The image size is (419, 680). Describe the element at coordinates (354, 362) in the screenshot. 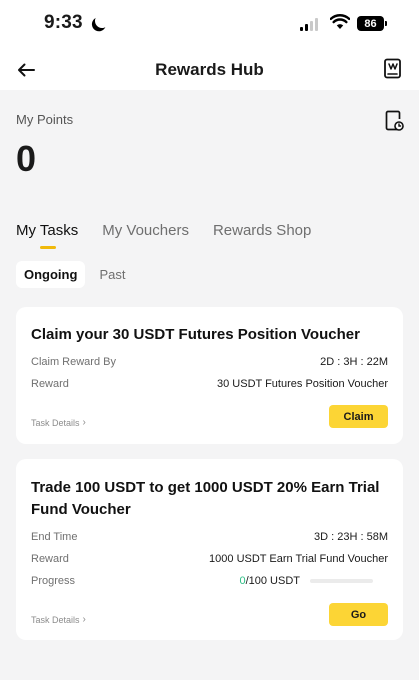

I see `row-value: 2D : 3H : 22M` at that location.